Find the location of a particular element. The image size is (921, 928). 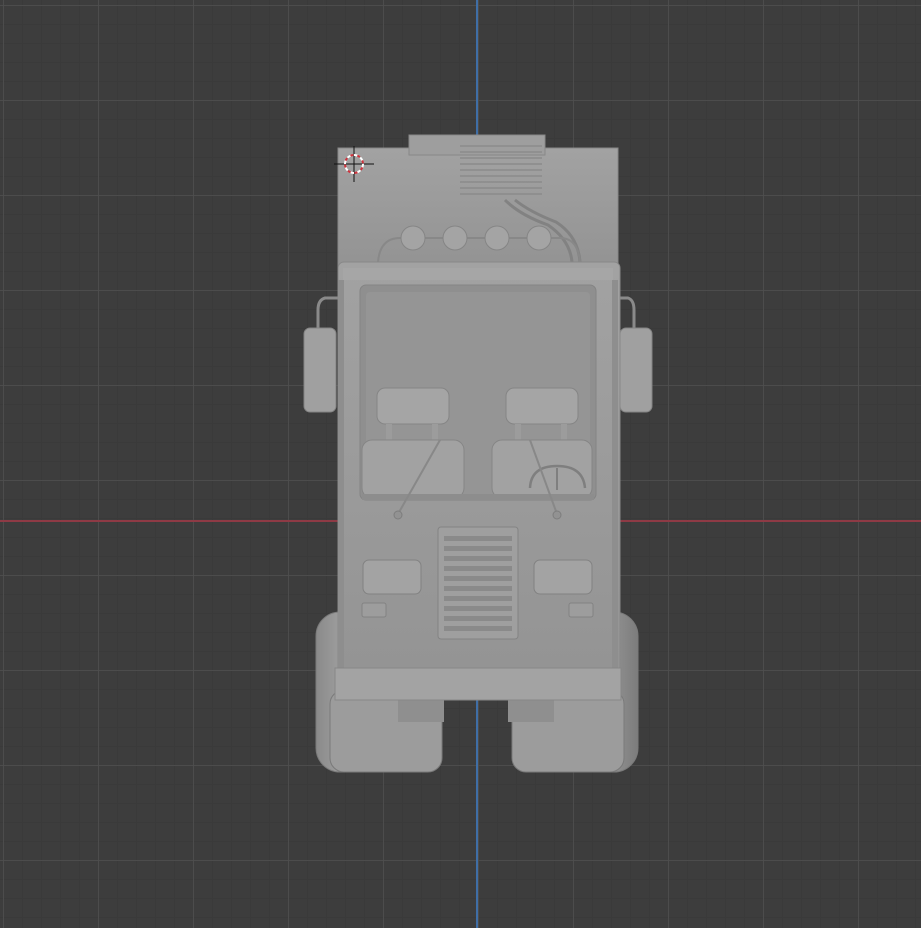

cab is located at coordinates (478, 481).